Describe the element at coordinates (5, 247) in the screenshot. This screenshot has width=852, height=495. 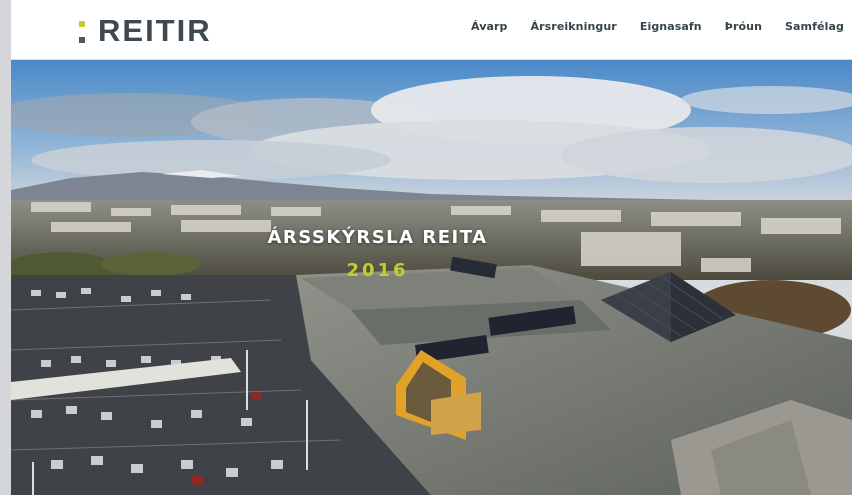
I see `left-edge-strip` at that location.